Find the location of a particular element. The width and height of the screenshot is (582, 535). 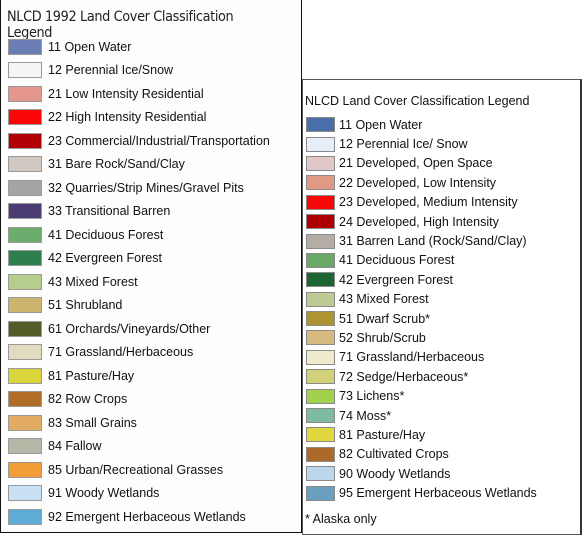

legend-item: 21 Low Intensity Residential is located at coordinates (139, 94).